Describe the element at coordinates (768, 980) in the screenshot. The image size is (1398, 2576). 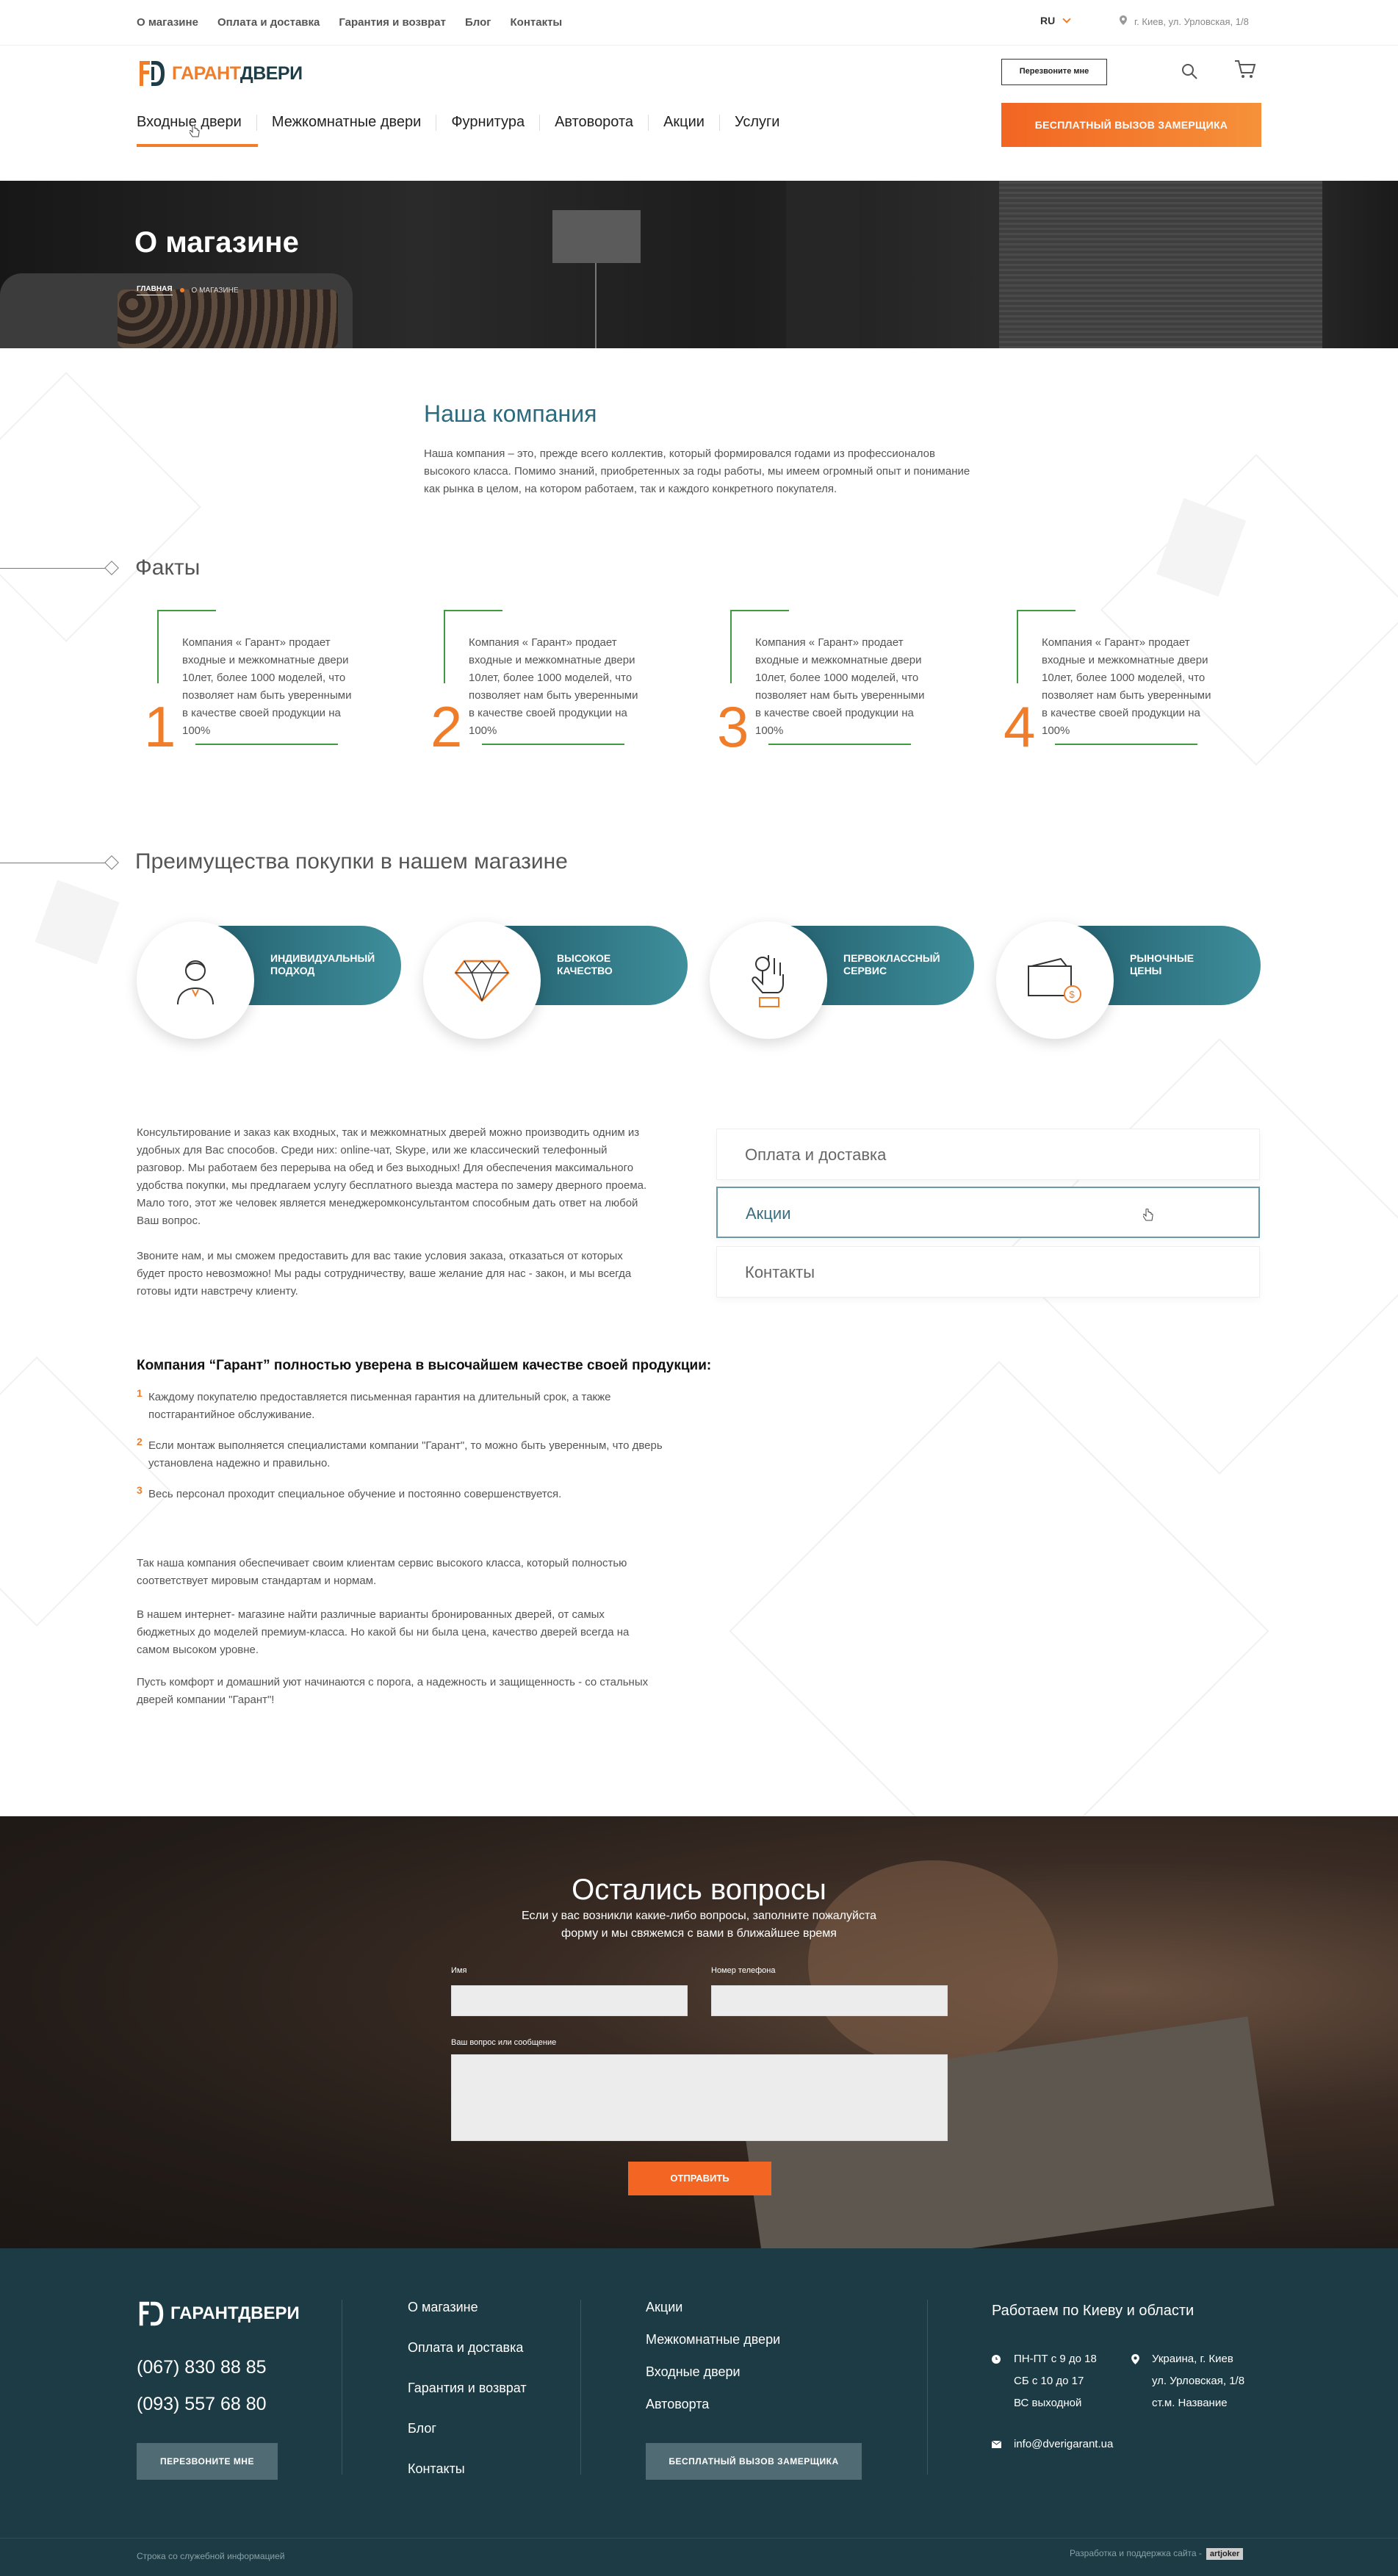
I see `ok-hand-icon` at that location.